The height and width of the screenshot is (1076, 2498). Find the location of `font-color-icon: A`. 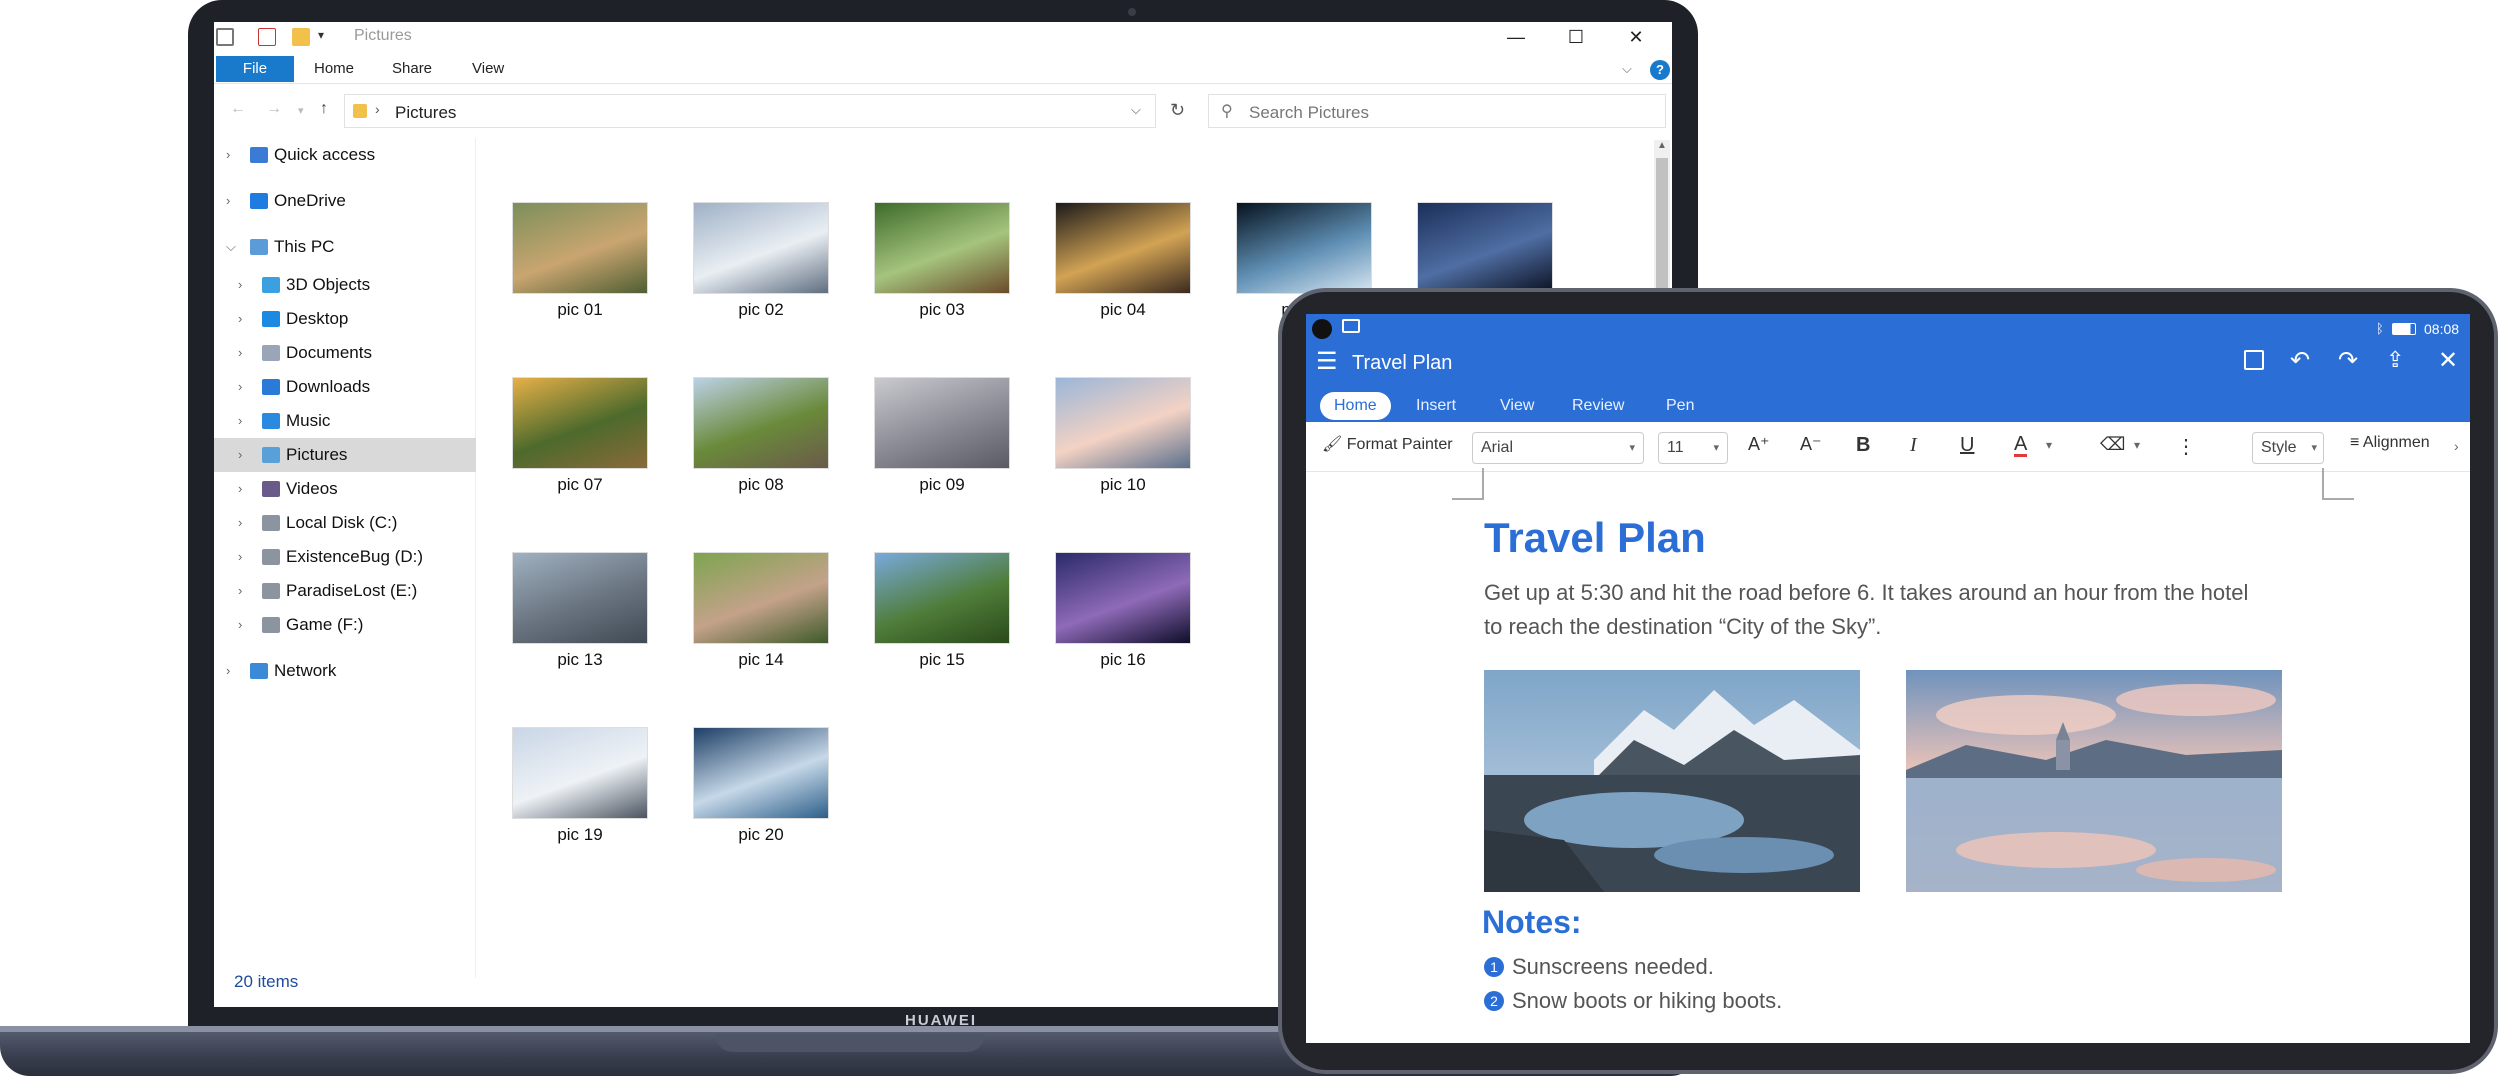

font-color-icon: A is located at coordinates (2021, 445).